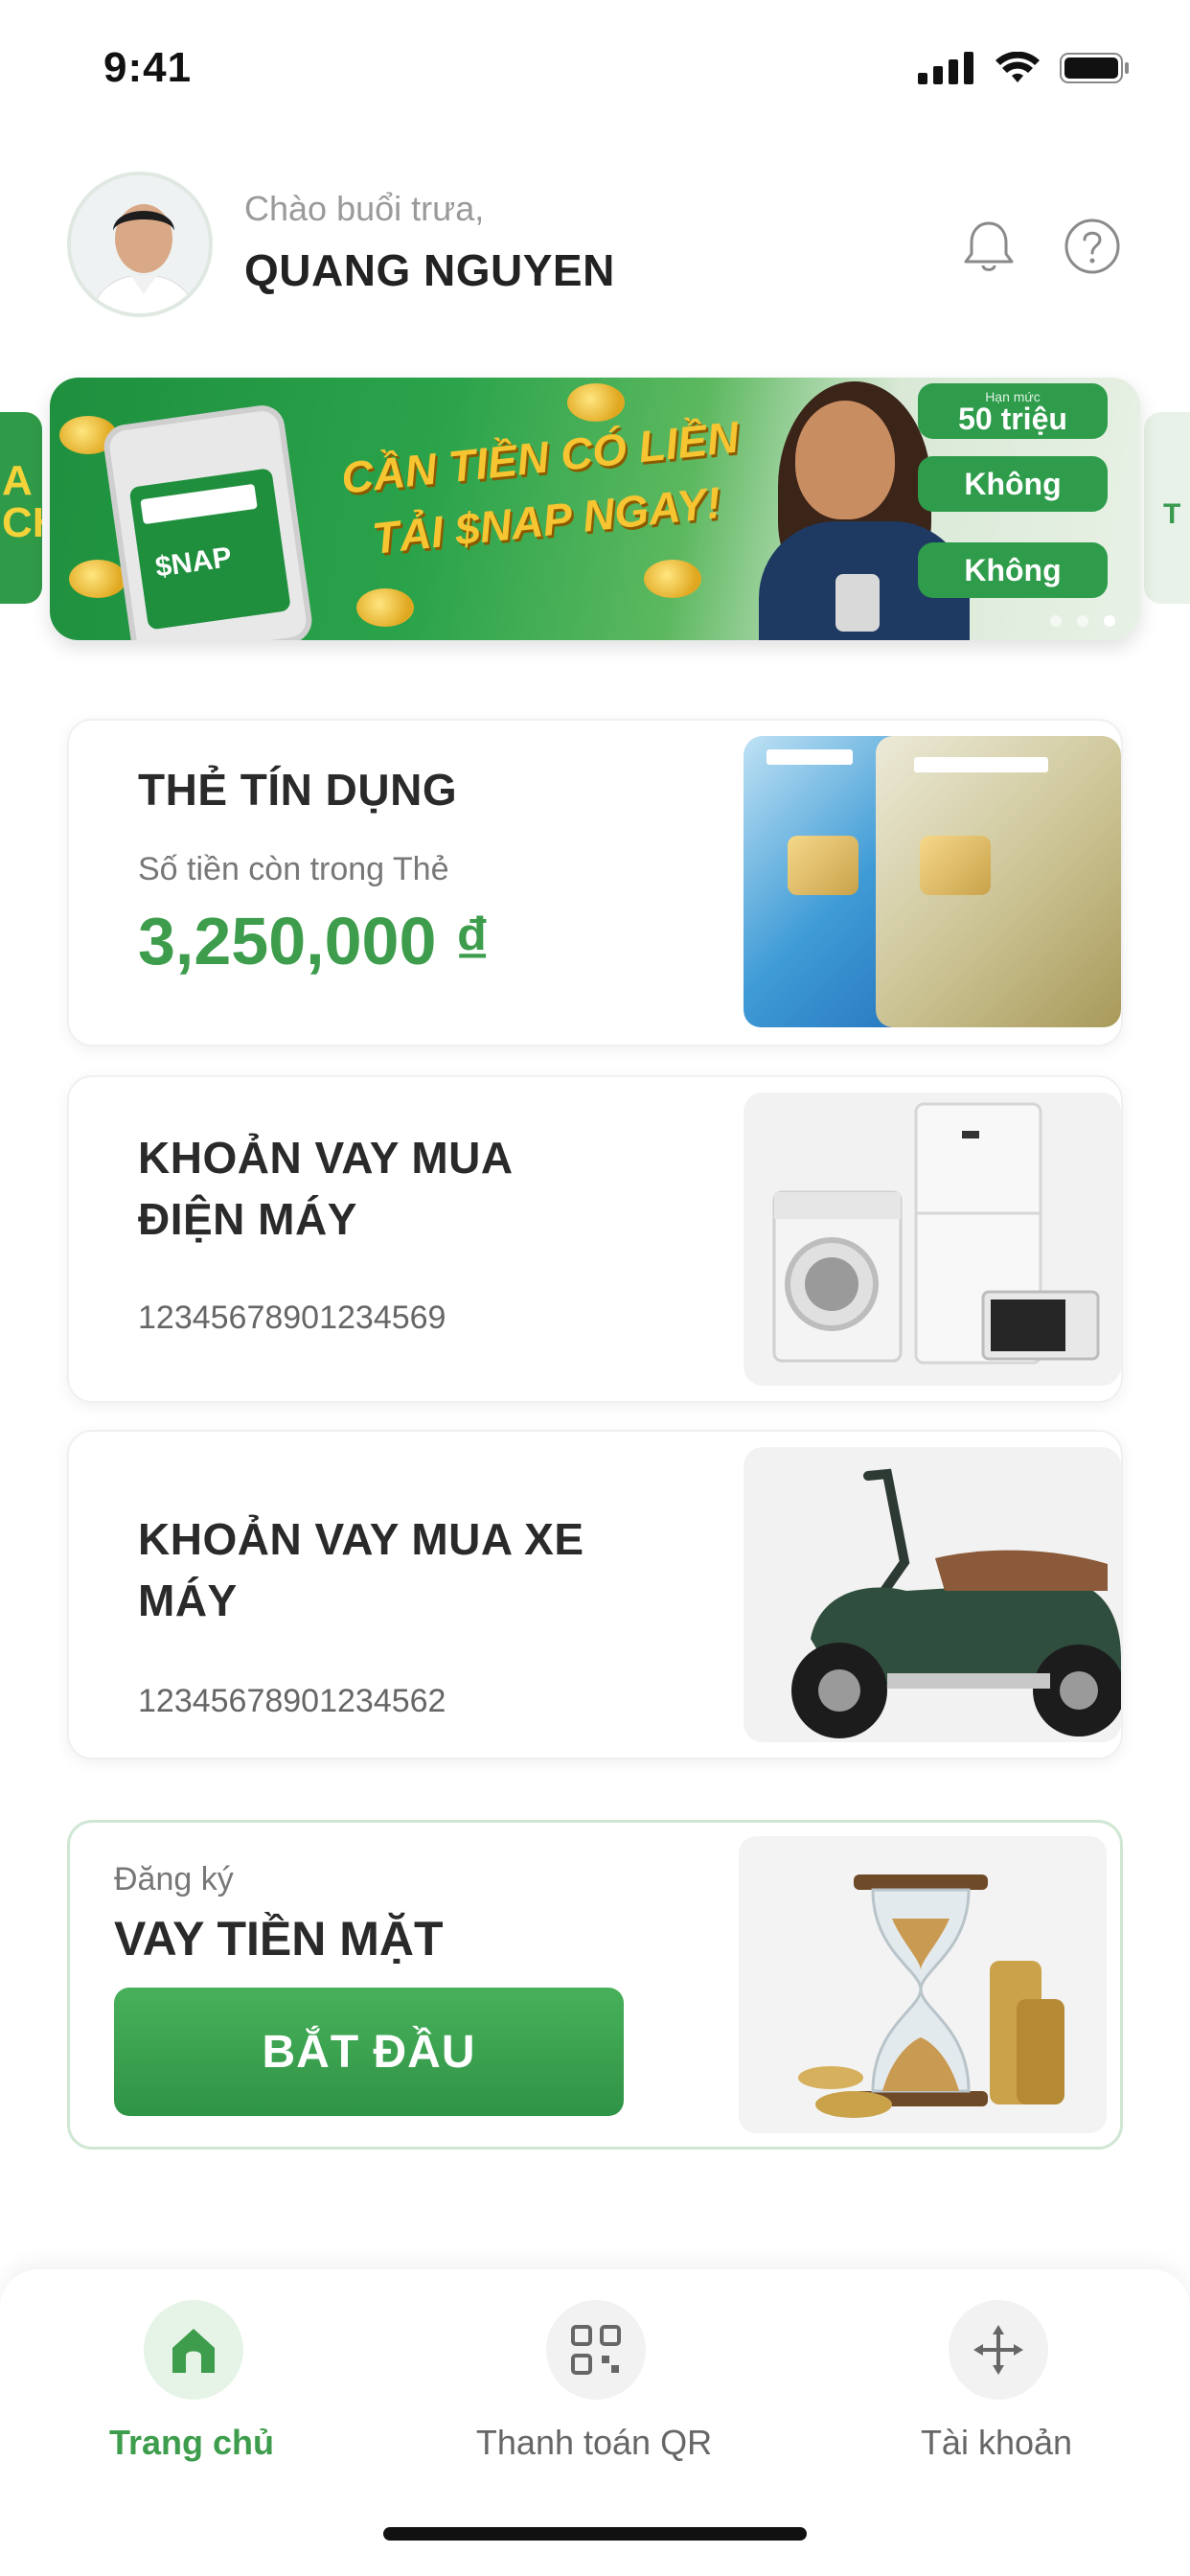  Describe the element at coordinates (999, 881) in the screenshot. I see `gold-credit-card` at that location.